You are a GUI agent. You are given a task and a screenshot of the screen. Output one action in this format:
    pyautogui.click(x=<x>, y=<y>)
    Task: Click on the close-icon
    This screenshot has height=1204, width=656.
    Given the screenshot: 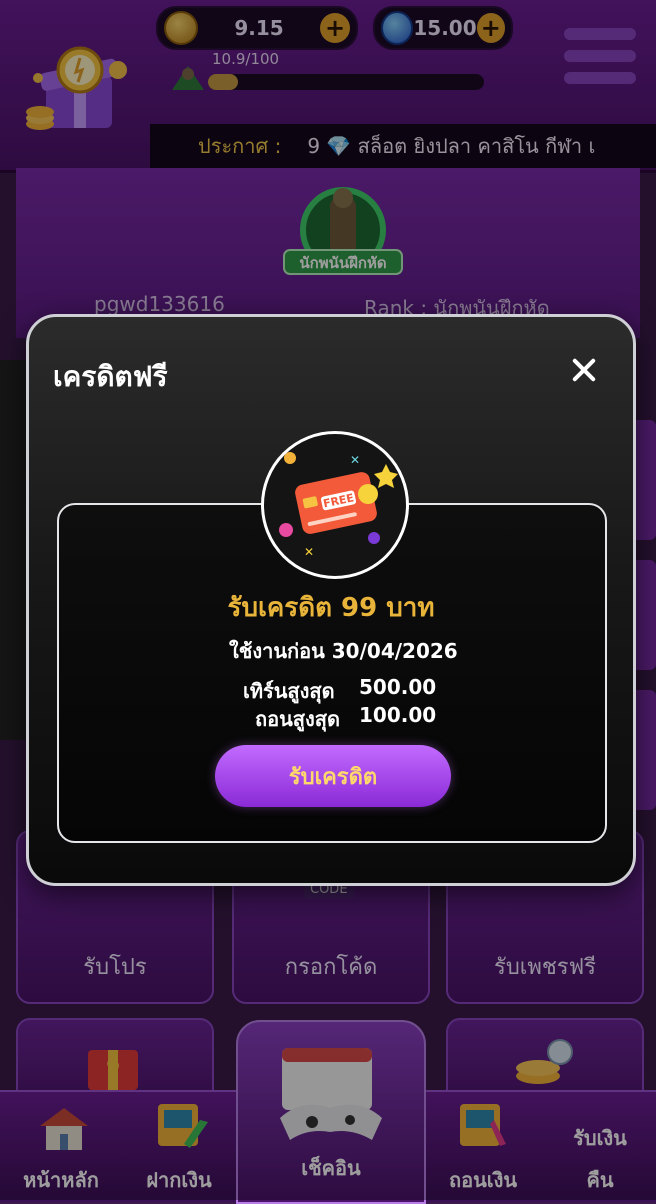 What is the action you would take?
    pyautogui.click(x=584, y=370)
    